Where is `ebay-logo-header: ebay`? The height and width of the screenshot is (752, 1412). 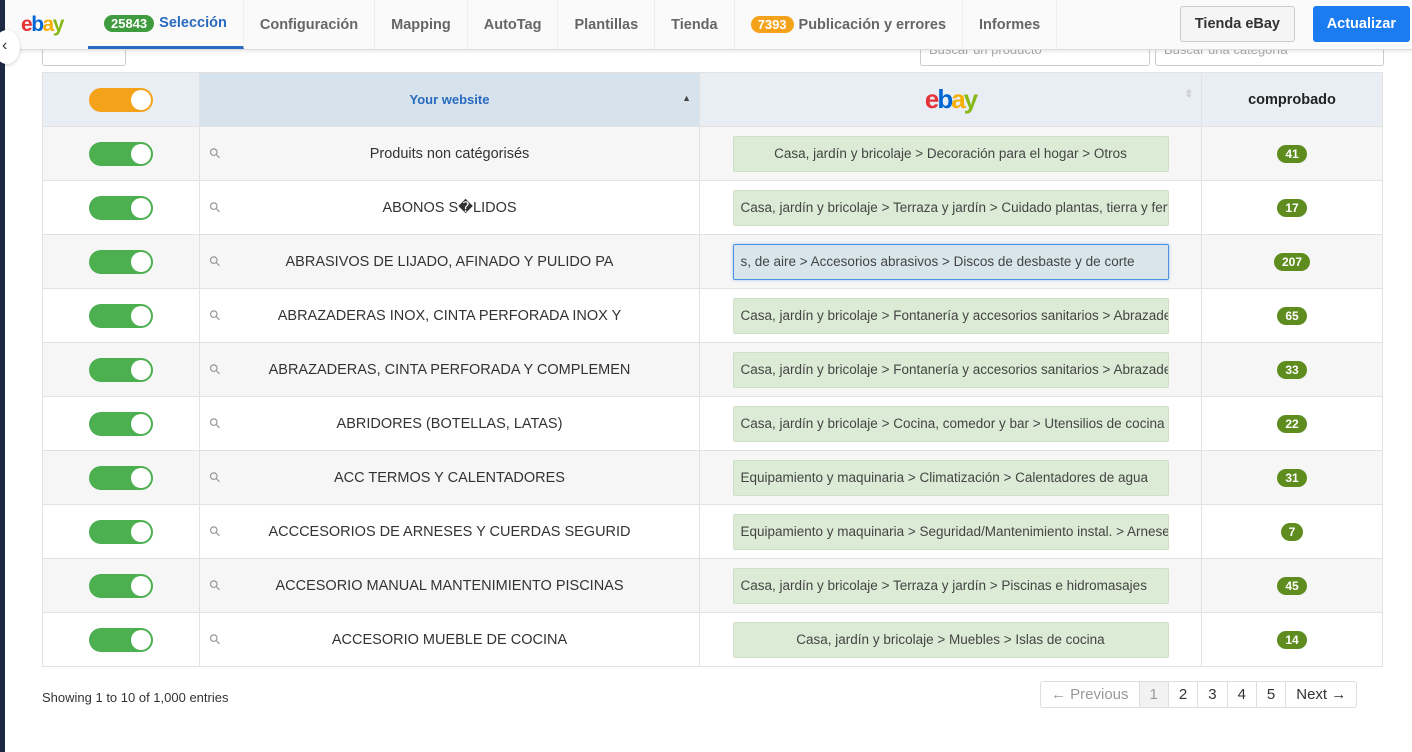 ebay-logo-header: ebay is located at coordinates (951, 99).